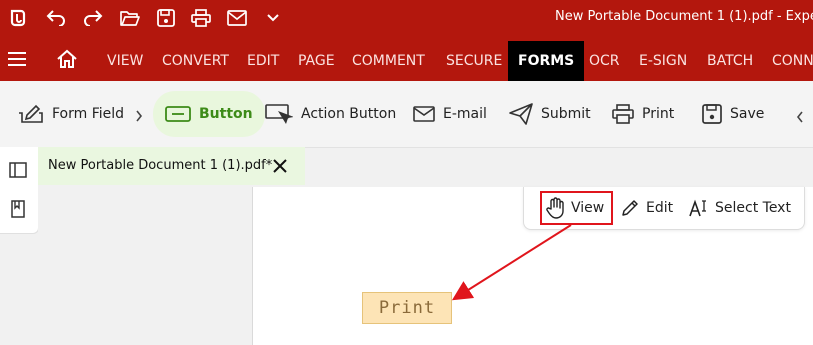 This screenshot has height=345, width=813. What do you see at coordinates (511, 262) in the screenshot?
I see `annotation-arrow` at bounding box center [511, 262].